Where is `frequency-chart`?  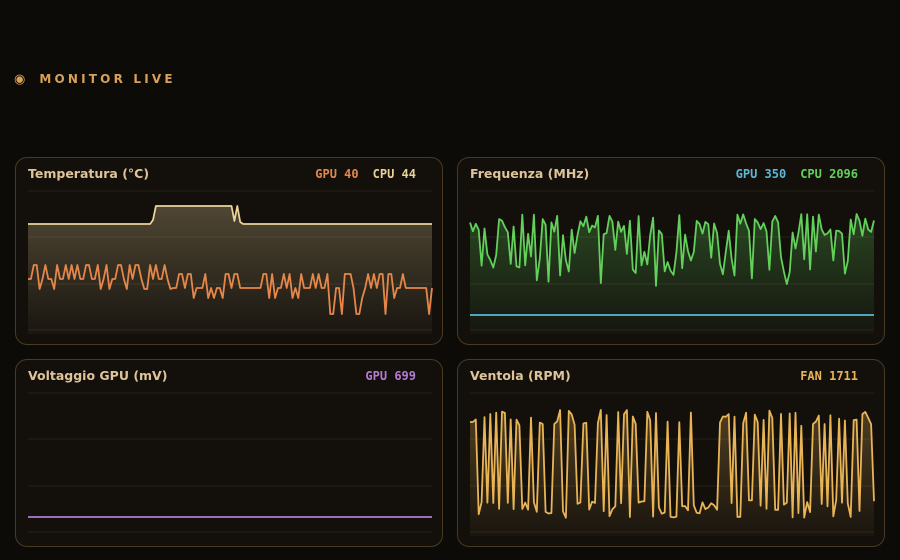 frequency-chart is located at coordinates (672, 262).